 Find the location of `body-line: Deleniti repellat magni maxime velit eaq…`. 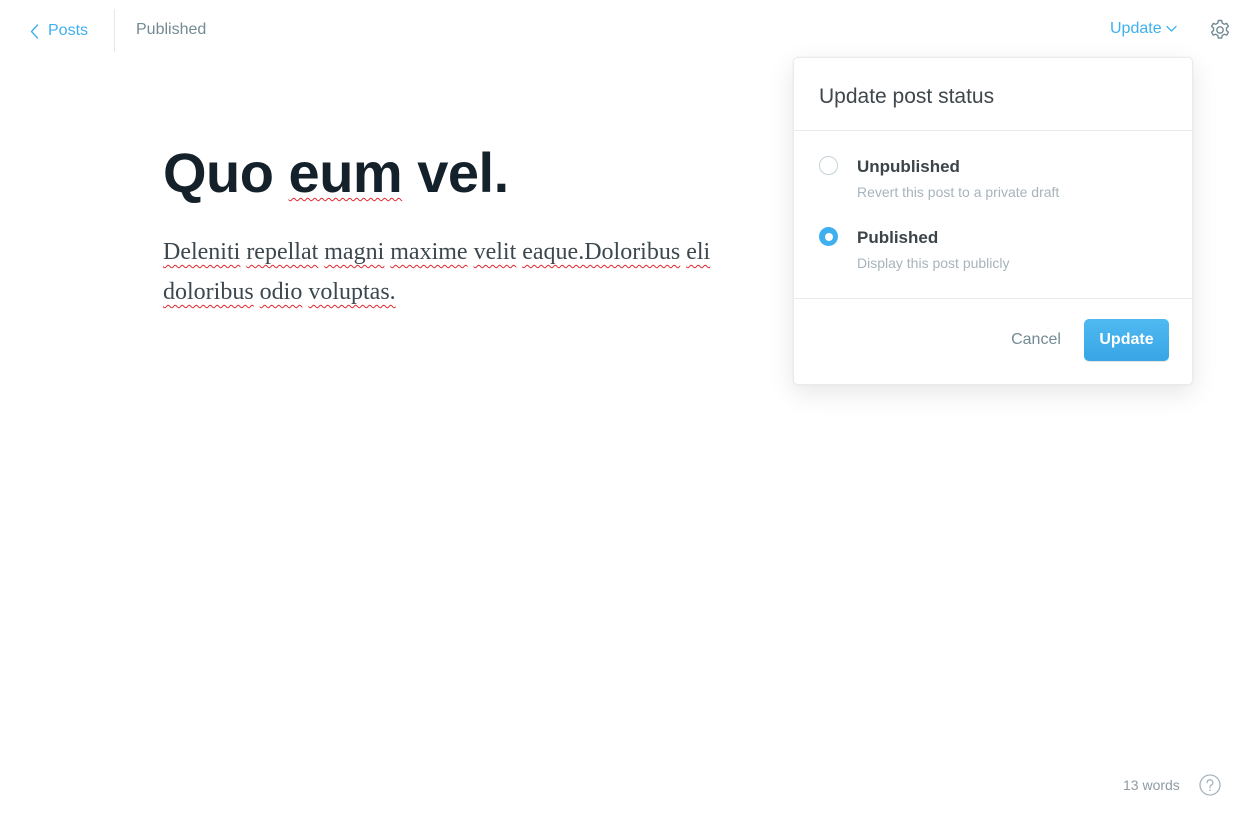

body-line: Deleniti repellat magni maxime velit eaq… is located at coordinates (483, 252).